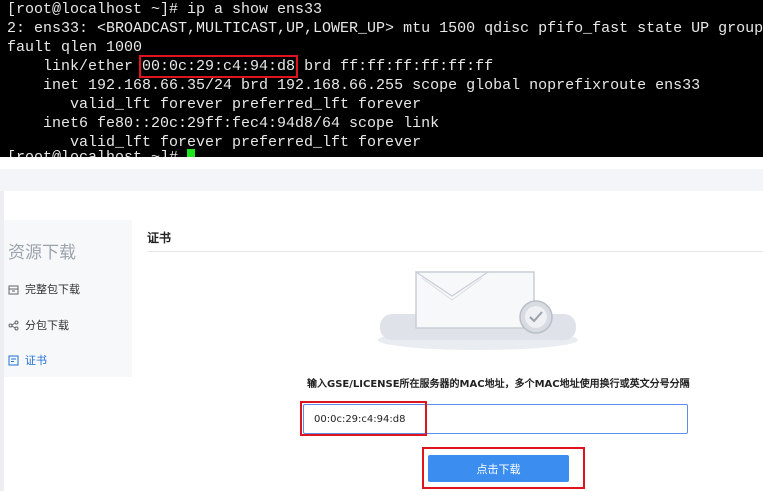 The width and height of the screenshot is (763, 491). I want to click on sidebar-title: 资源下载, so click(42, 253).